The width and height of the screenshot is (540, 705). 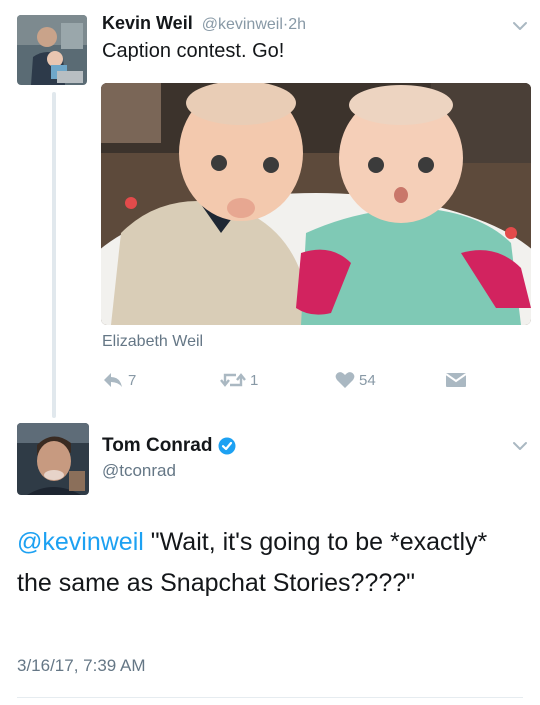 I want to click on tweet-text: Caption contest. Go!, so click(x=193, y=51).